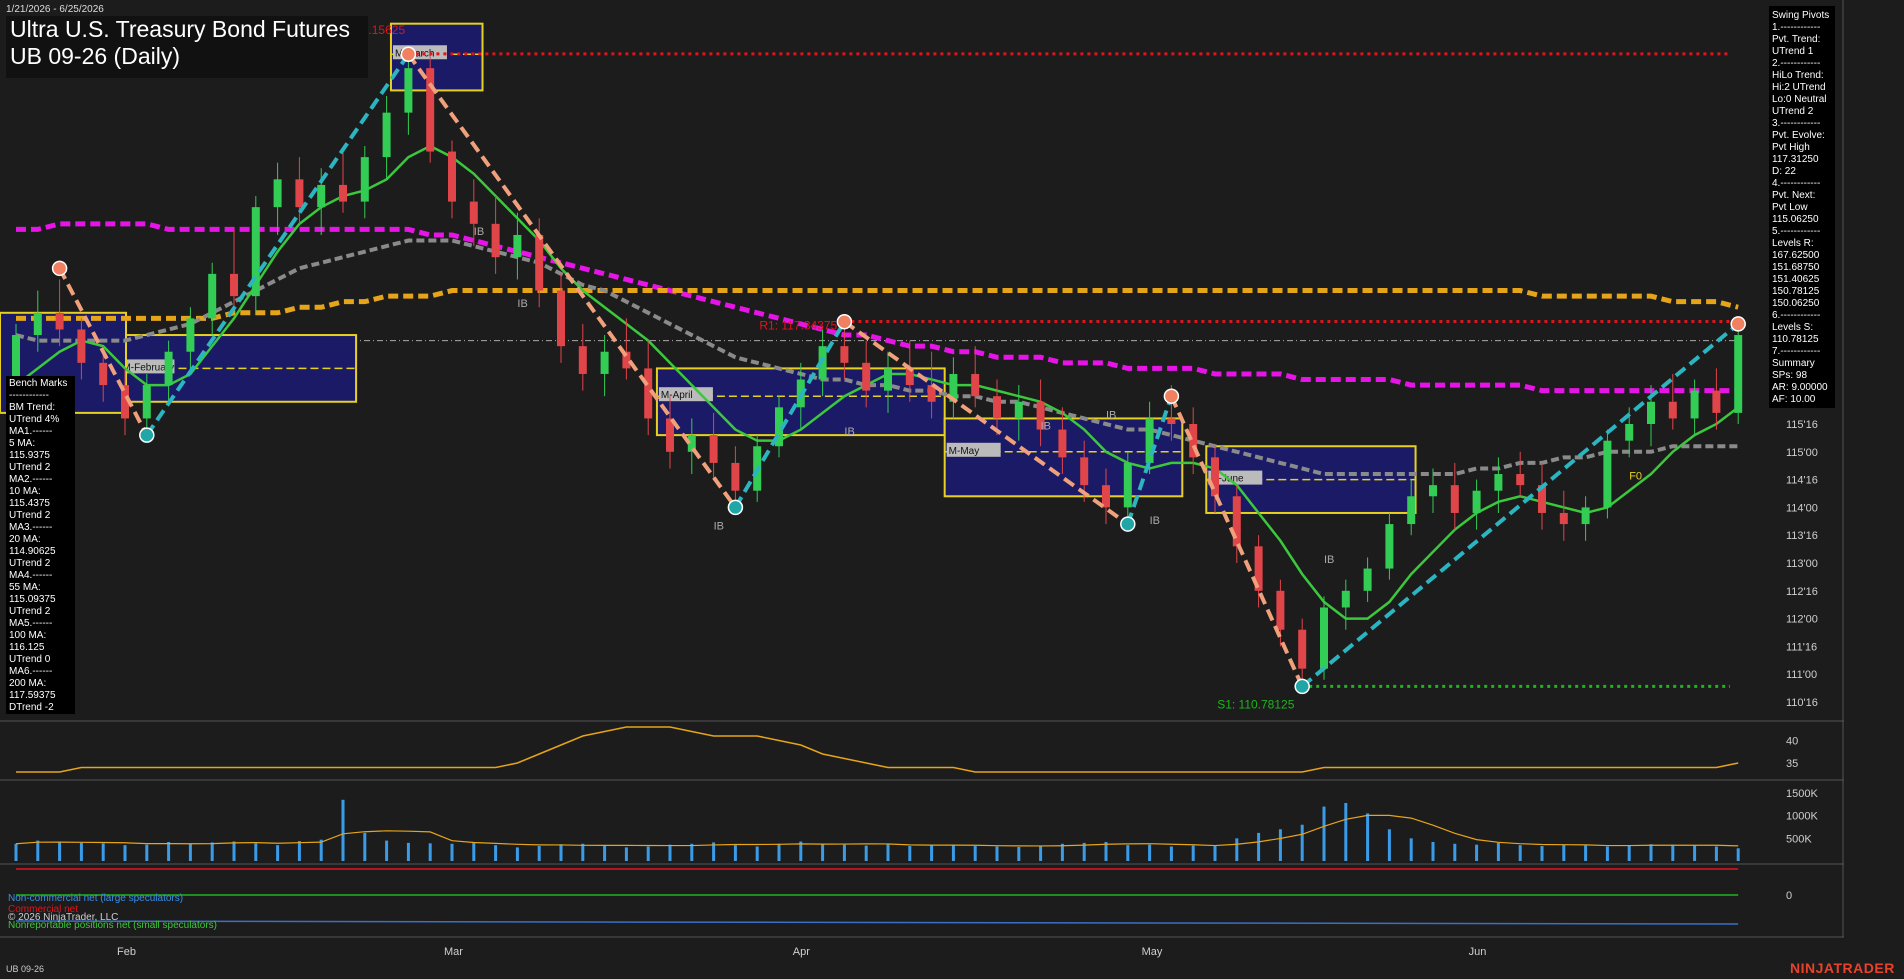  I want to click on swing-pivots-line: UTrend 2, so click(1793, 111).